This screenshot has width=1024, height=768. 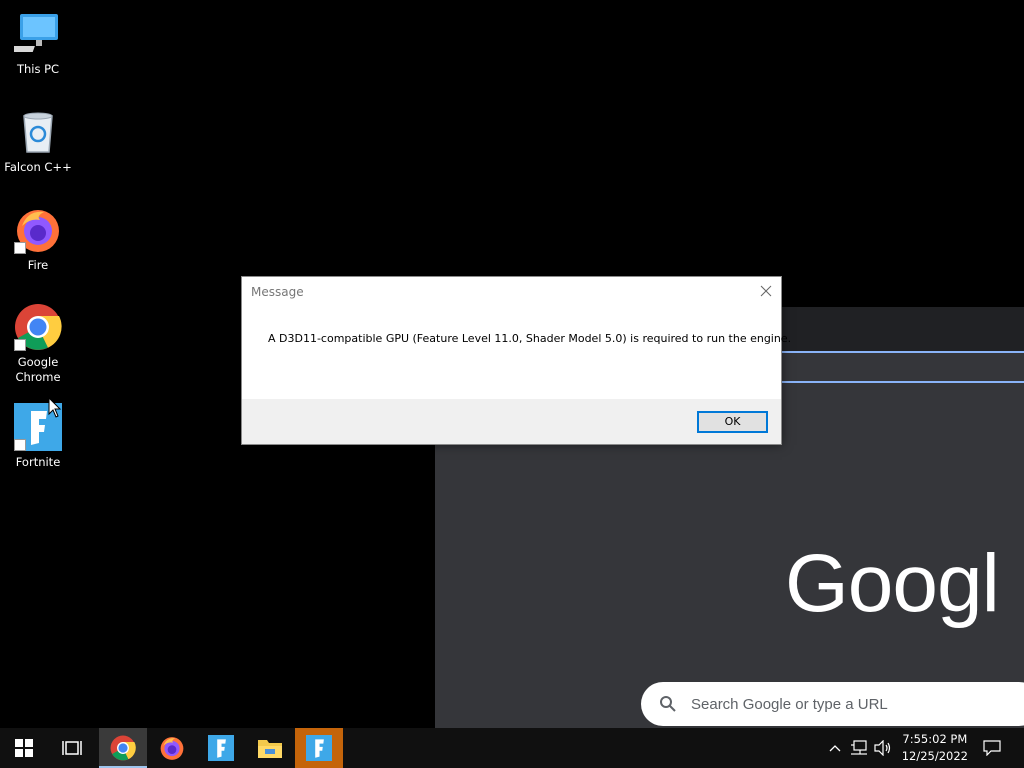 I want to click on search-placeholder: Search Google or type a URL, so click(x=789, y=704).